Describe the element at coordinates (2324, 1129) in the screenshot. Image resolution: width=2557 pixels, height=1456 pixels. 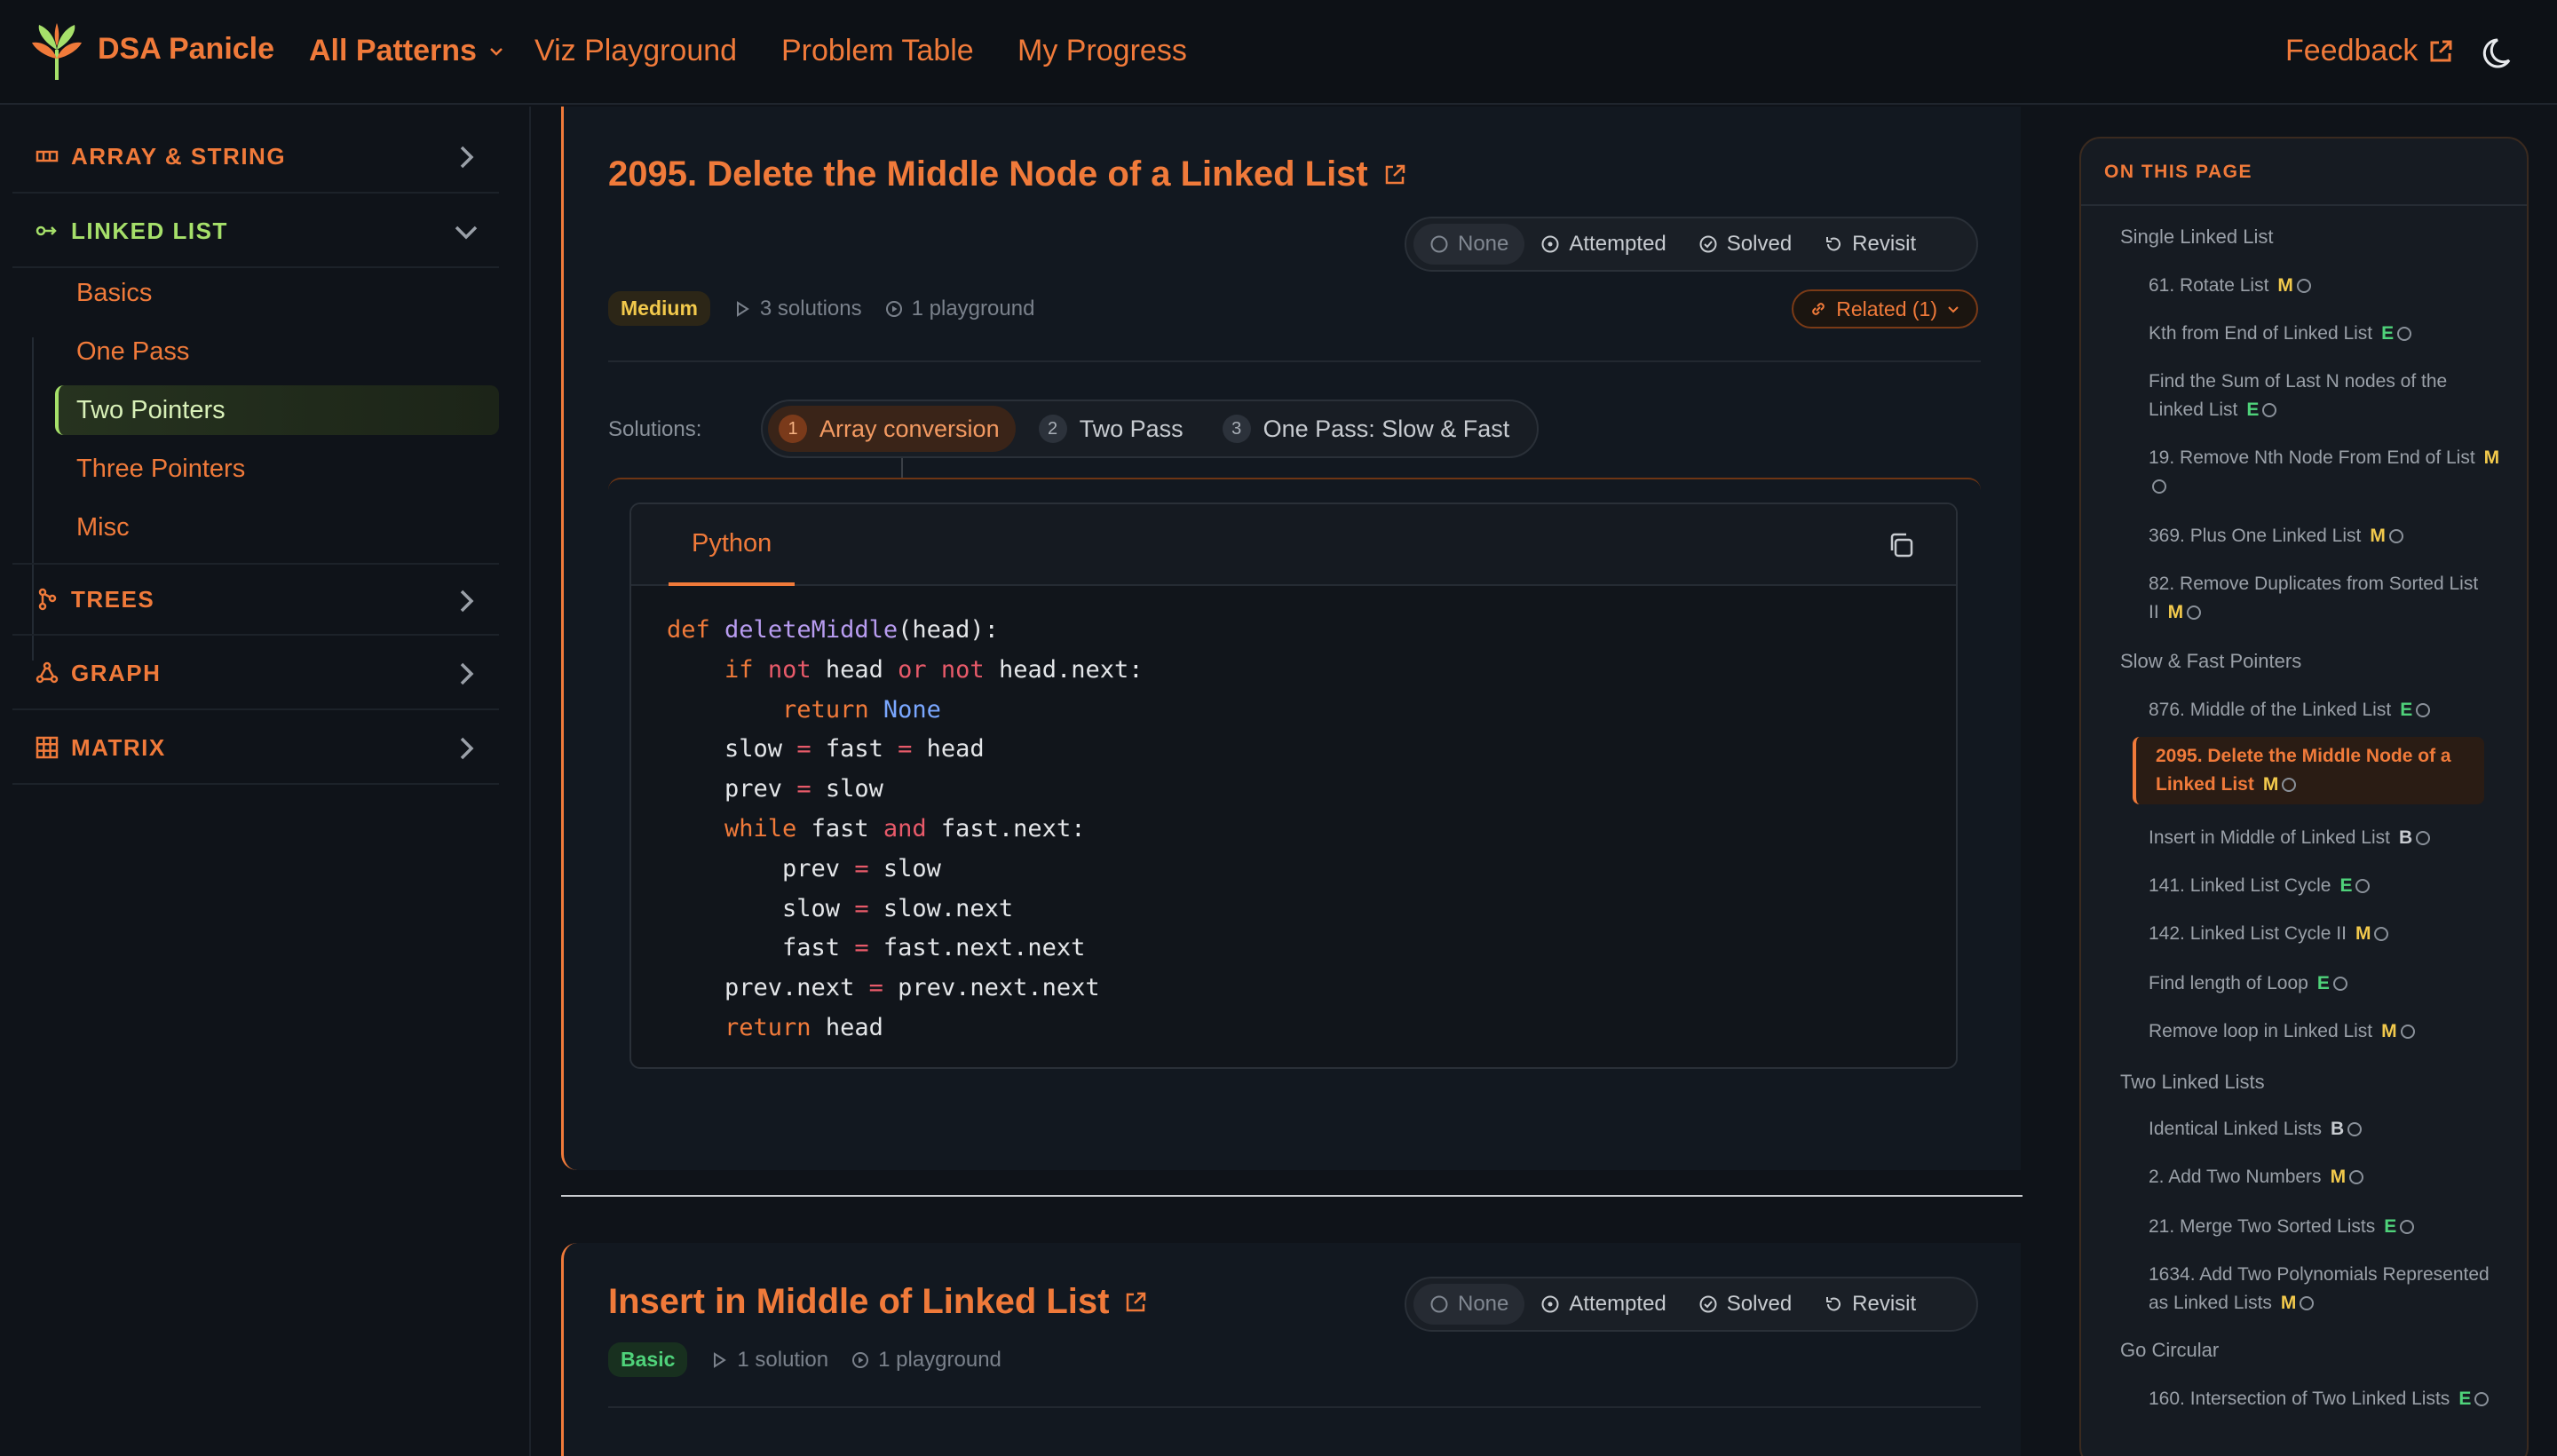
I see `toc-item: Identical Linked Lists B` at that location.